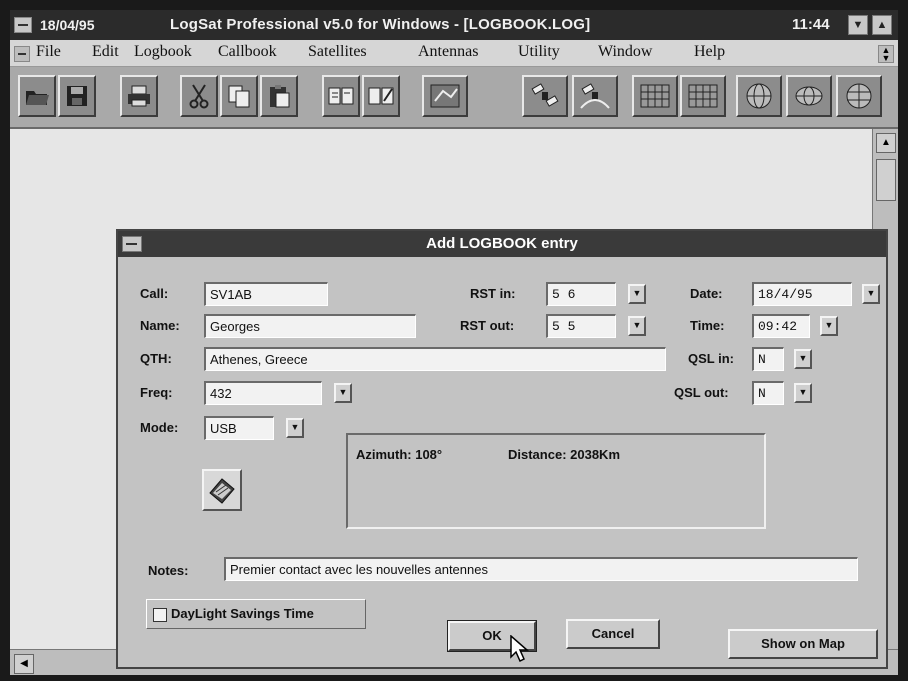 The width and height of the screenshot is (908, 681). Describe the element at coordinates (168, 570) in the screenshot. I see `notes-label: Notes:` at that location.